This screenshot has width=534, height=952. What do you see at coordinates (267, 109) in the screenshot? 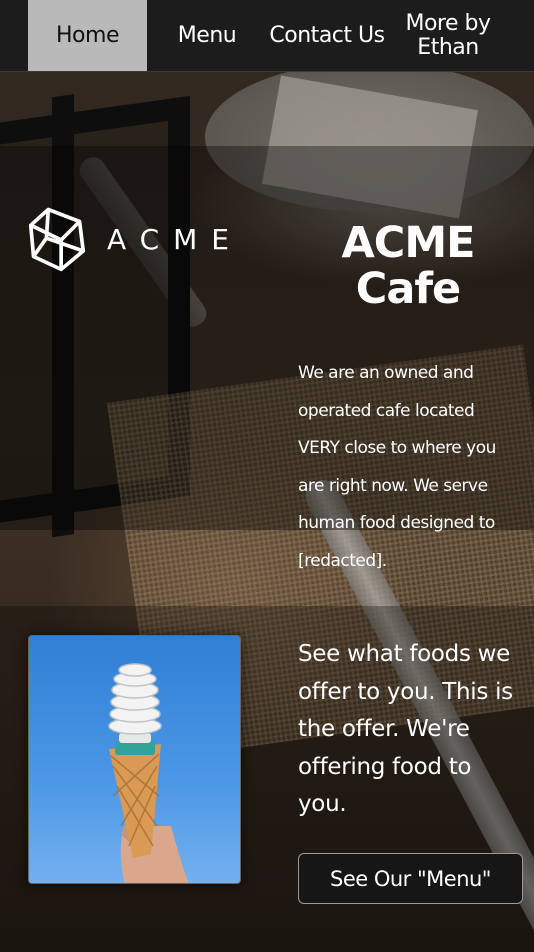
I see `overlay-top` at bounding box center [267, 109].